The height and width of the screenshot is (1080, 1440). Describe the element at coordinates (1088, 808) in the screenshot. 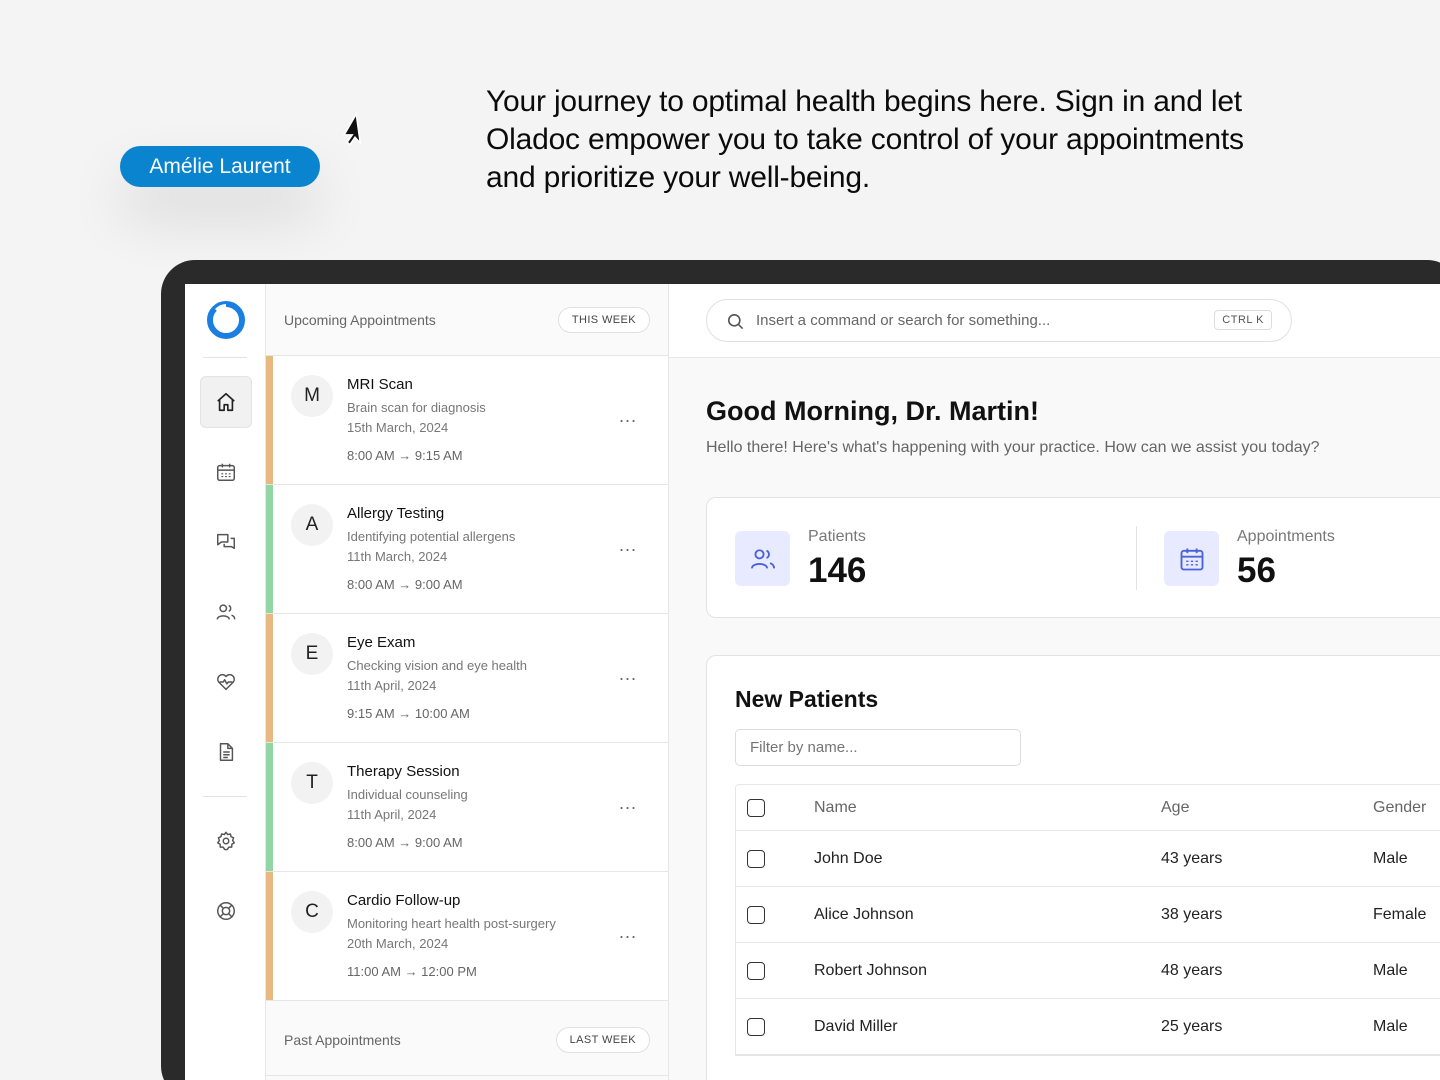

I see `table-header-row: Name Age Gender` at that location.